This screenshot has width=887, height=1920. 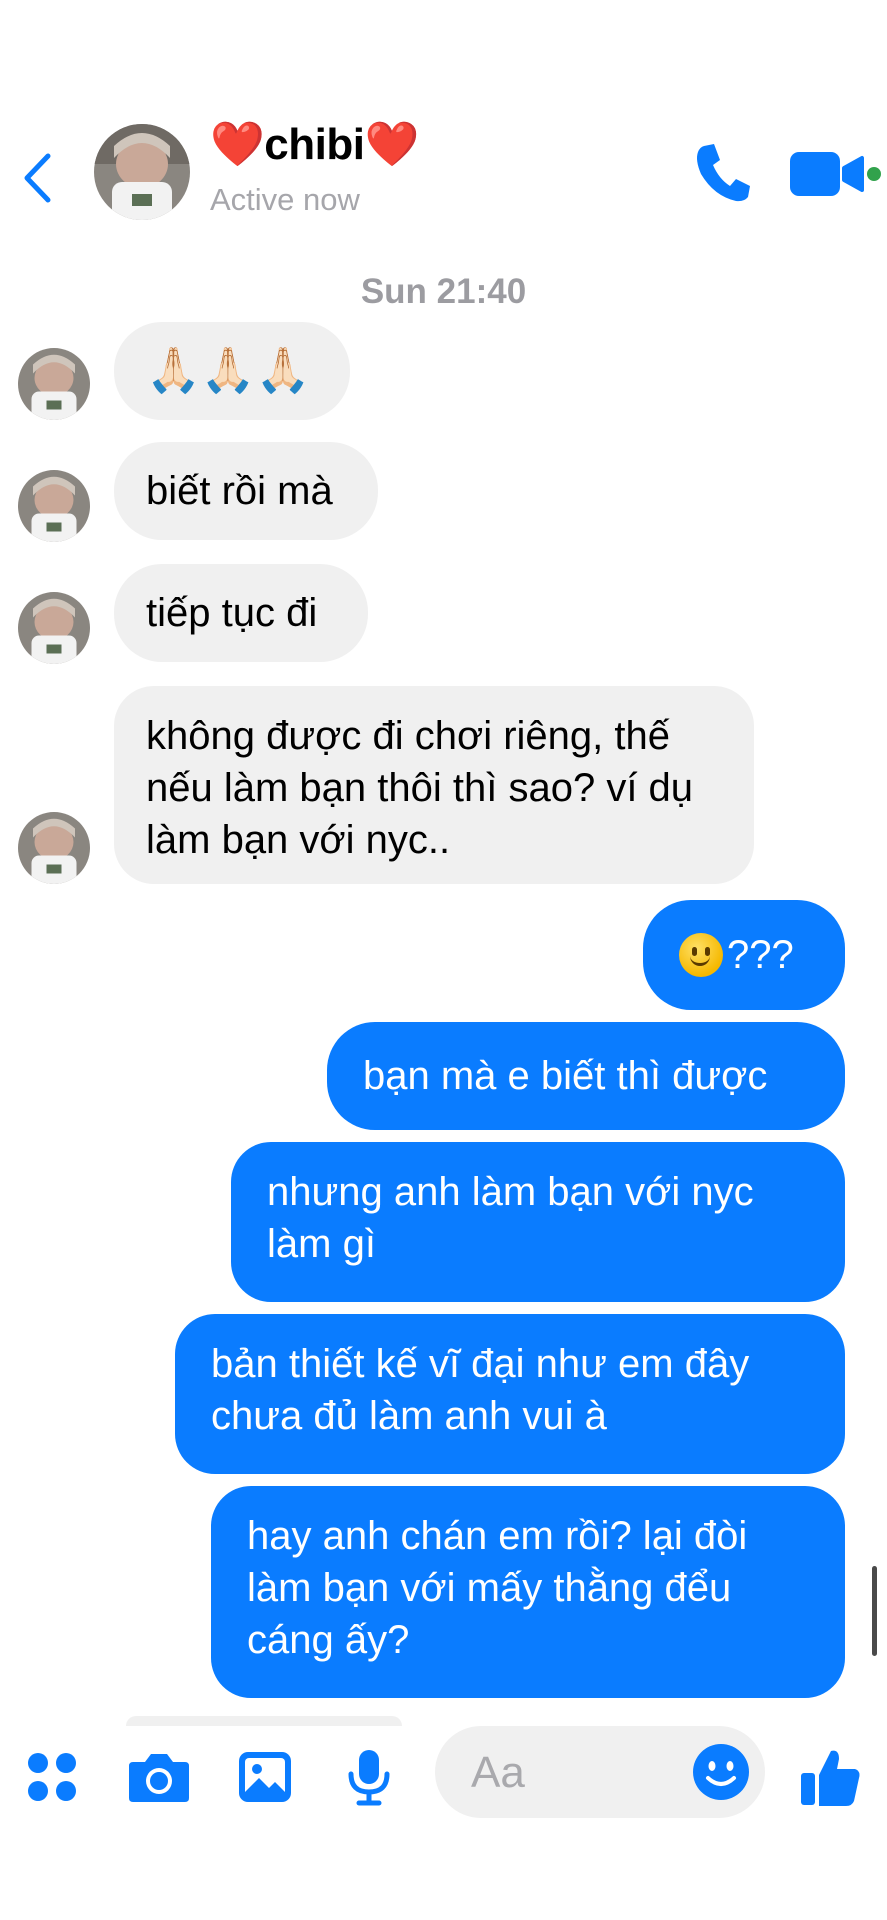 What do you see at coordinates (489, 1588) in the screenshot?
I see `message-line: làm bạn với mấy thằng đểu` at bounding box center [489, 1588].